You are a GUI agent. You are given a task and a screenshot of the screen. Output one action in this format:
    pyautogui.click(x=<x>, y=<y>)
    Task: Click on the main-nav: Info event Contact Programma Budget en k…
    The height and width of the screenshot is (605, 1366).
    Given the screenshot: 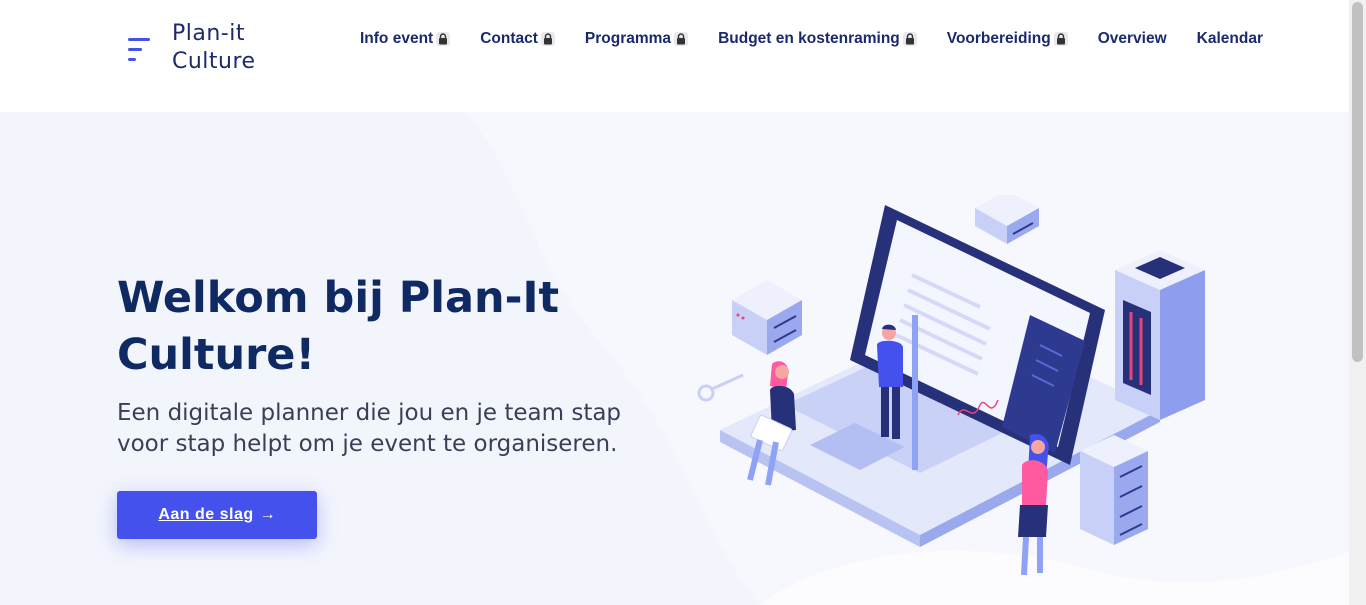 What is the action you would take?
    pyautogui.click(x=811, y=39)
    